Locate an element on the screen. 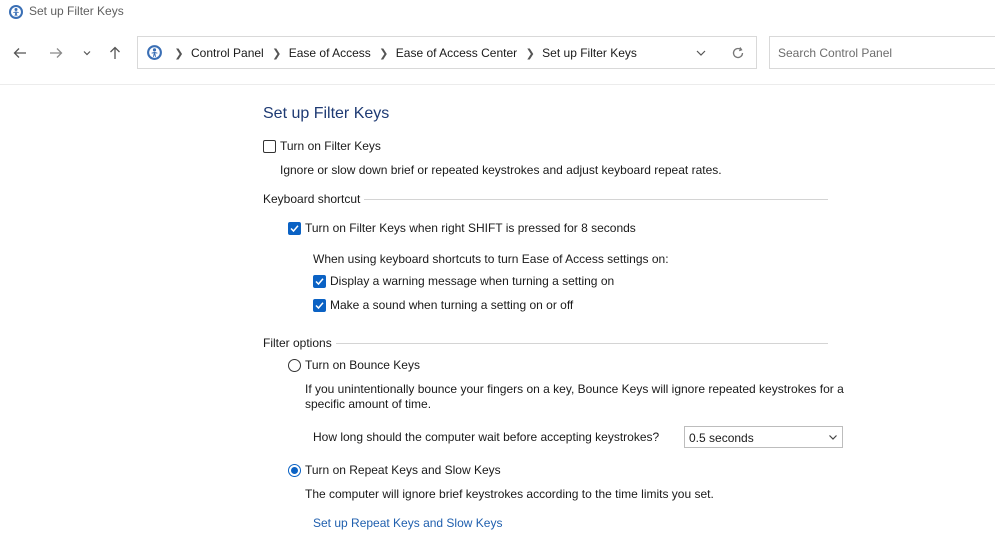 The height and width of the screenshot is (549, 995). filter-options-divider is located at coordinates (545, 343).